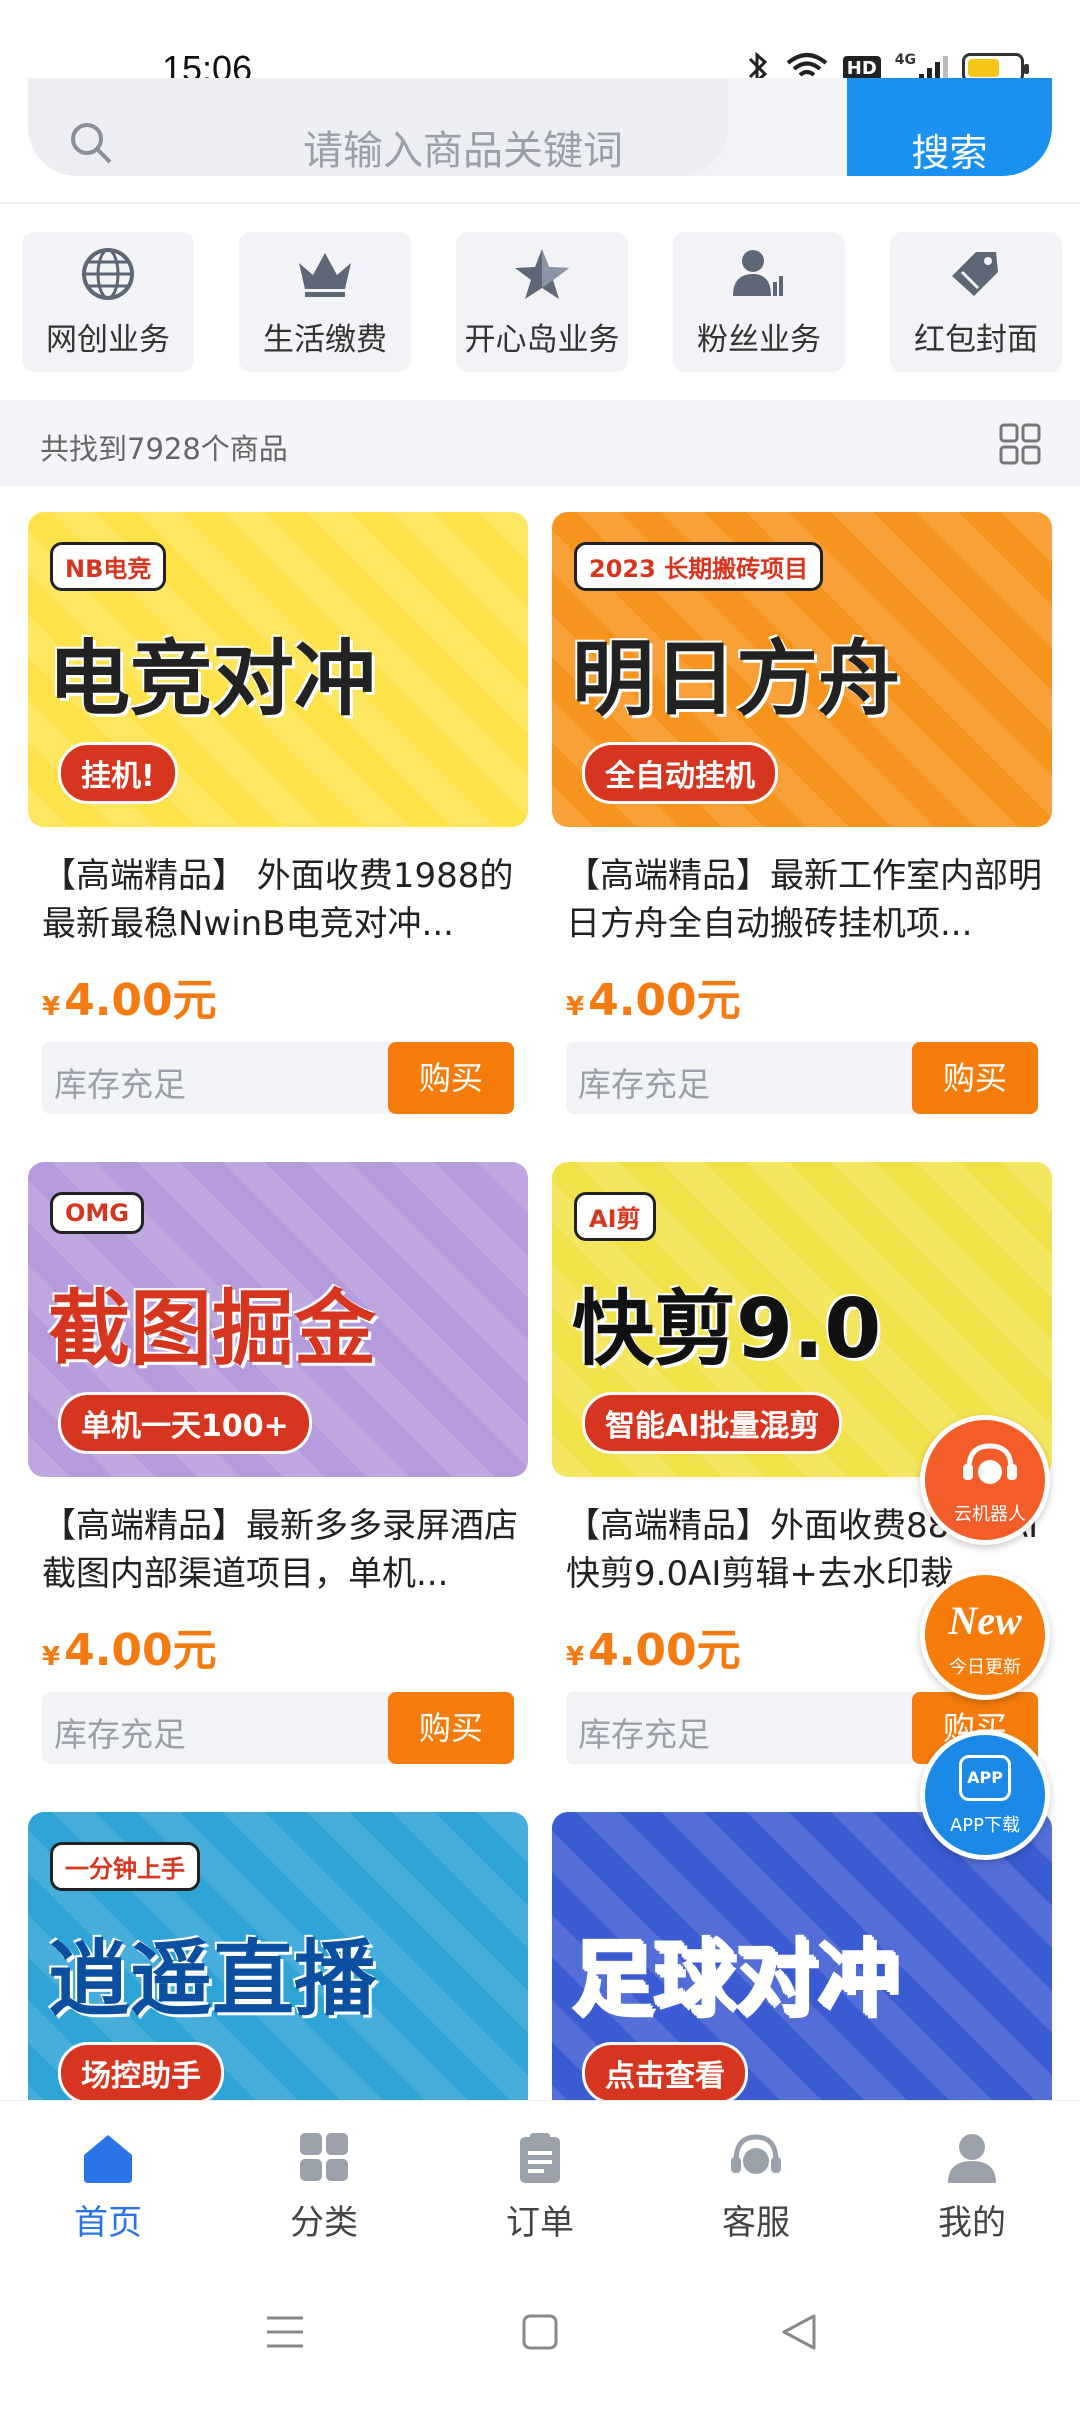 Image resolution: width=1080 pixels, height=2434 pixels. I want to click on category-shenghuo: 生活缴费, so click(325, 302).